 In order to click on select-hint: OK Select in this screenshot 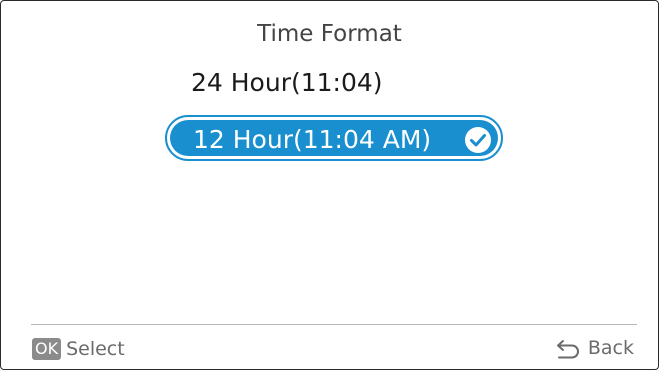, I will do `click(78, 349)`.